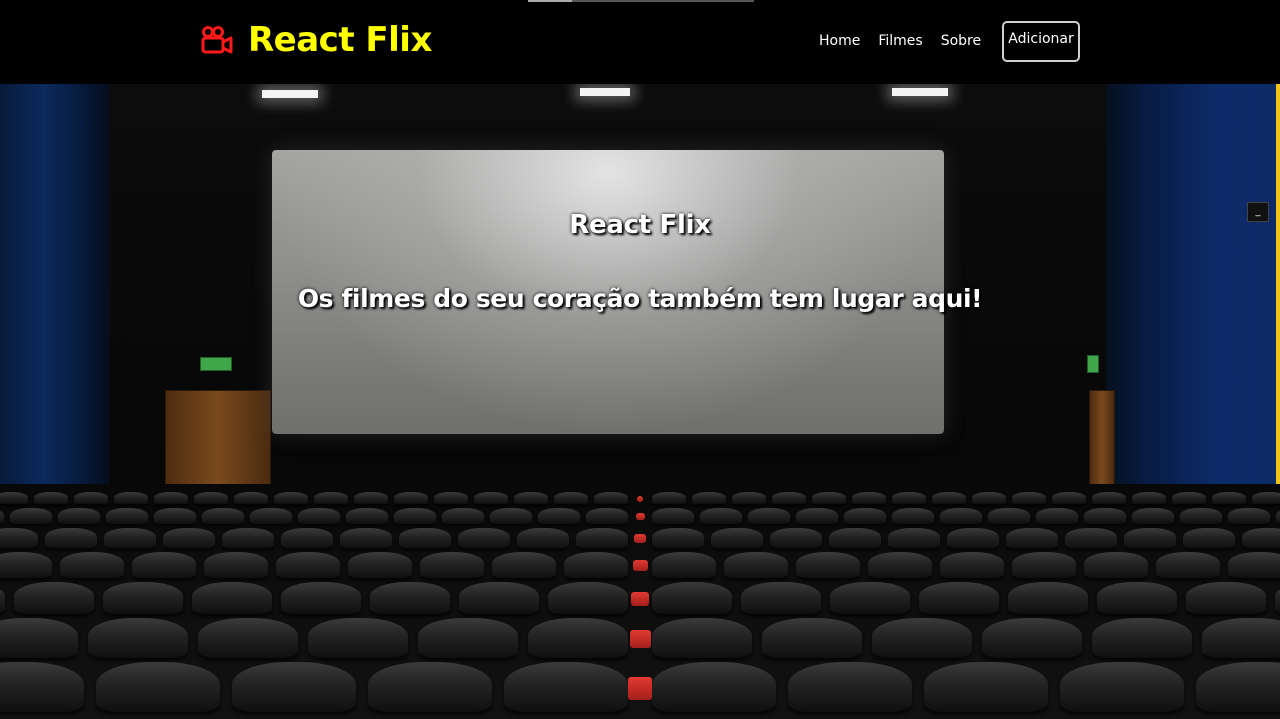 This screenshot has height=719, width=1280. I want to click on brand-link: React Flix, so click(316, 40).